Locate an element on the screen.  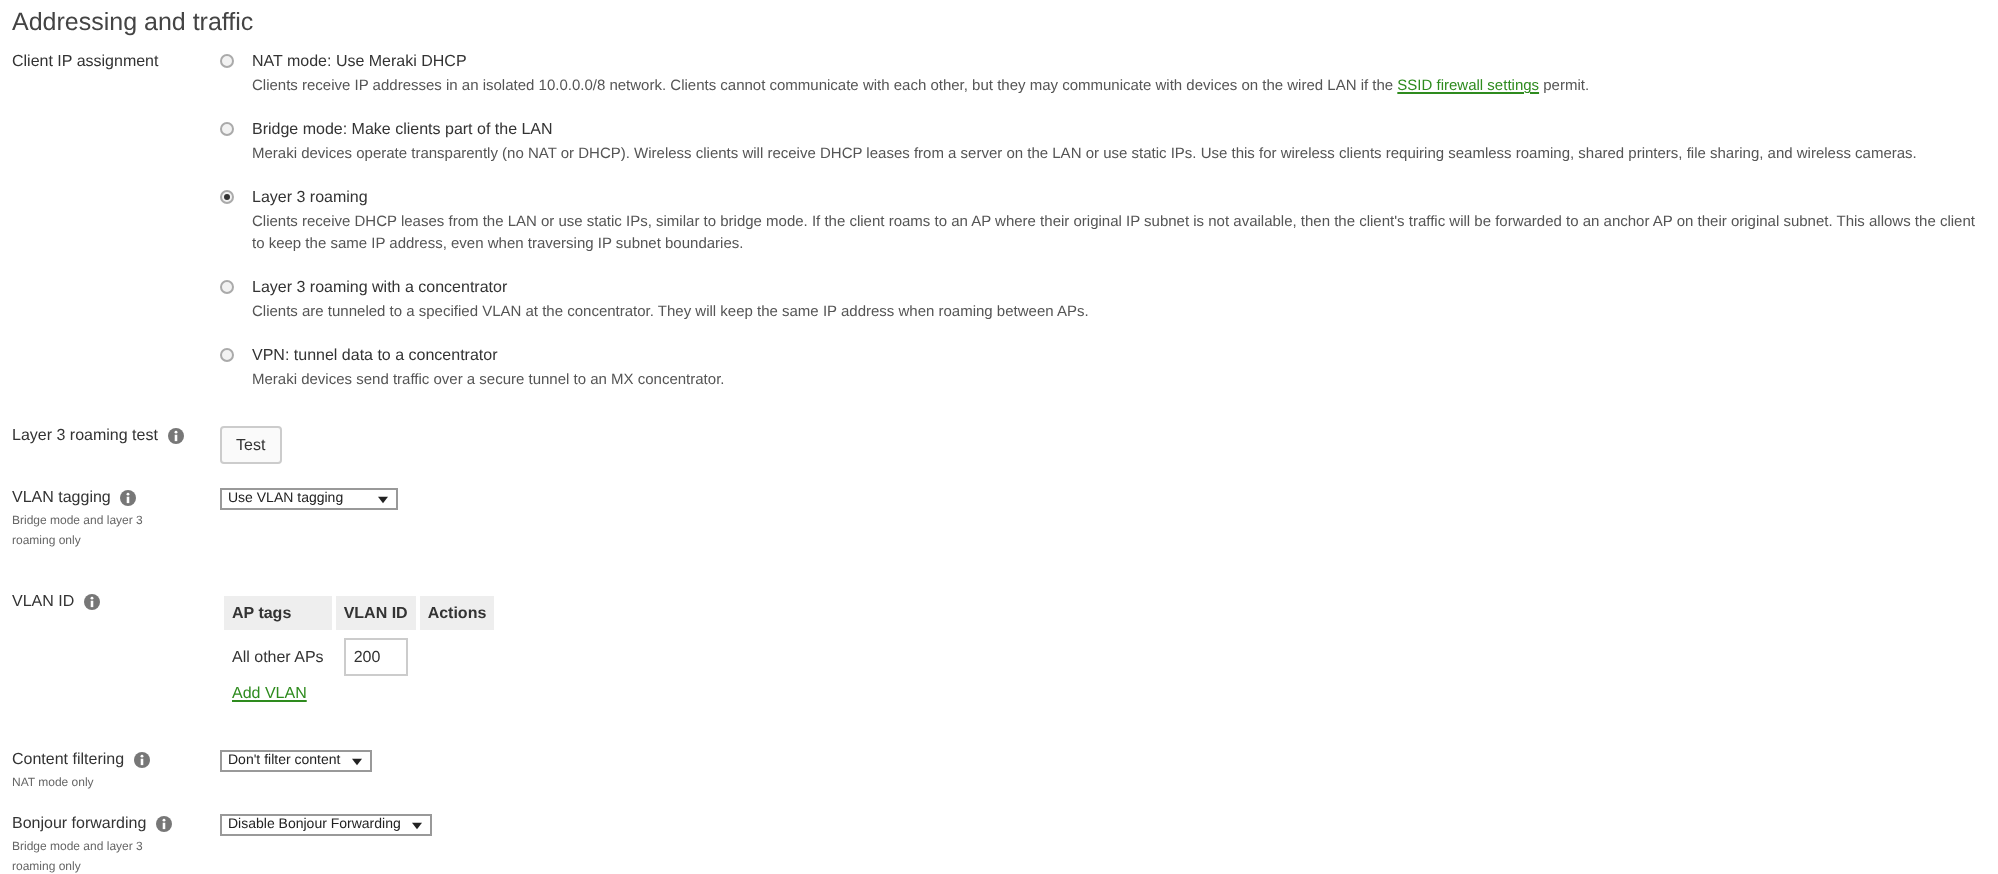
field-label: Client IP assignment is located at coordinates (86, 61).